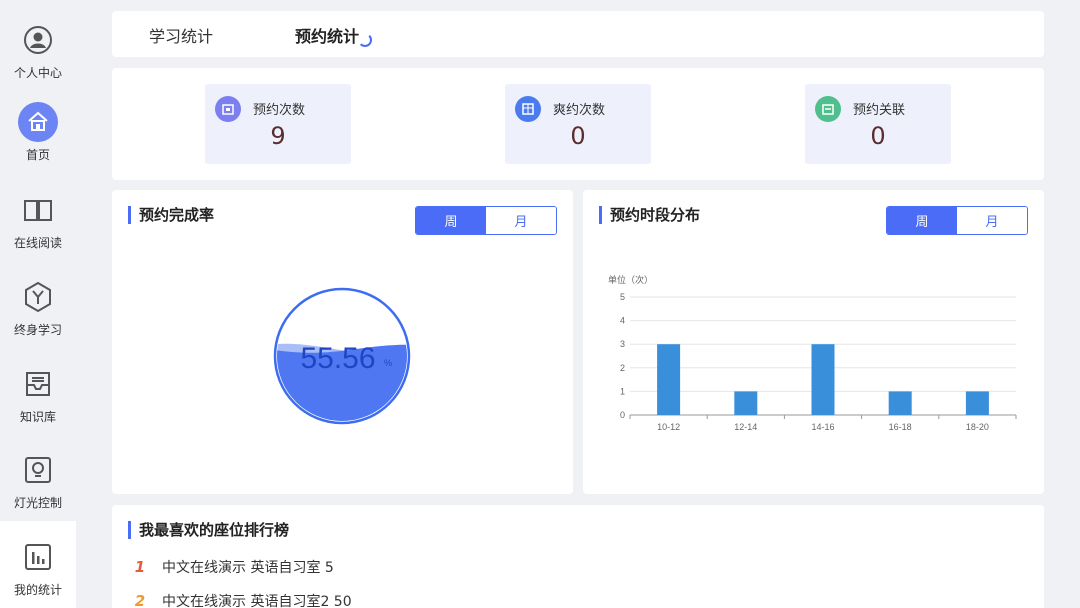 This screenshot has width=1080, height=608. What do you see at coordinates (622, 391) in the screenshot?
I see `y-tick-label: 1` at bounding box center [622, 391].